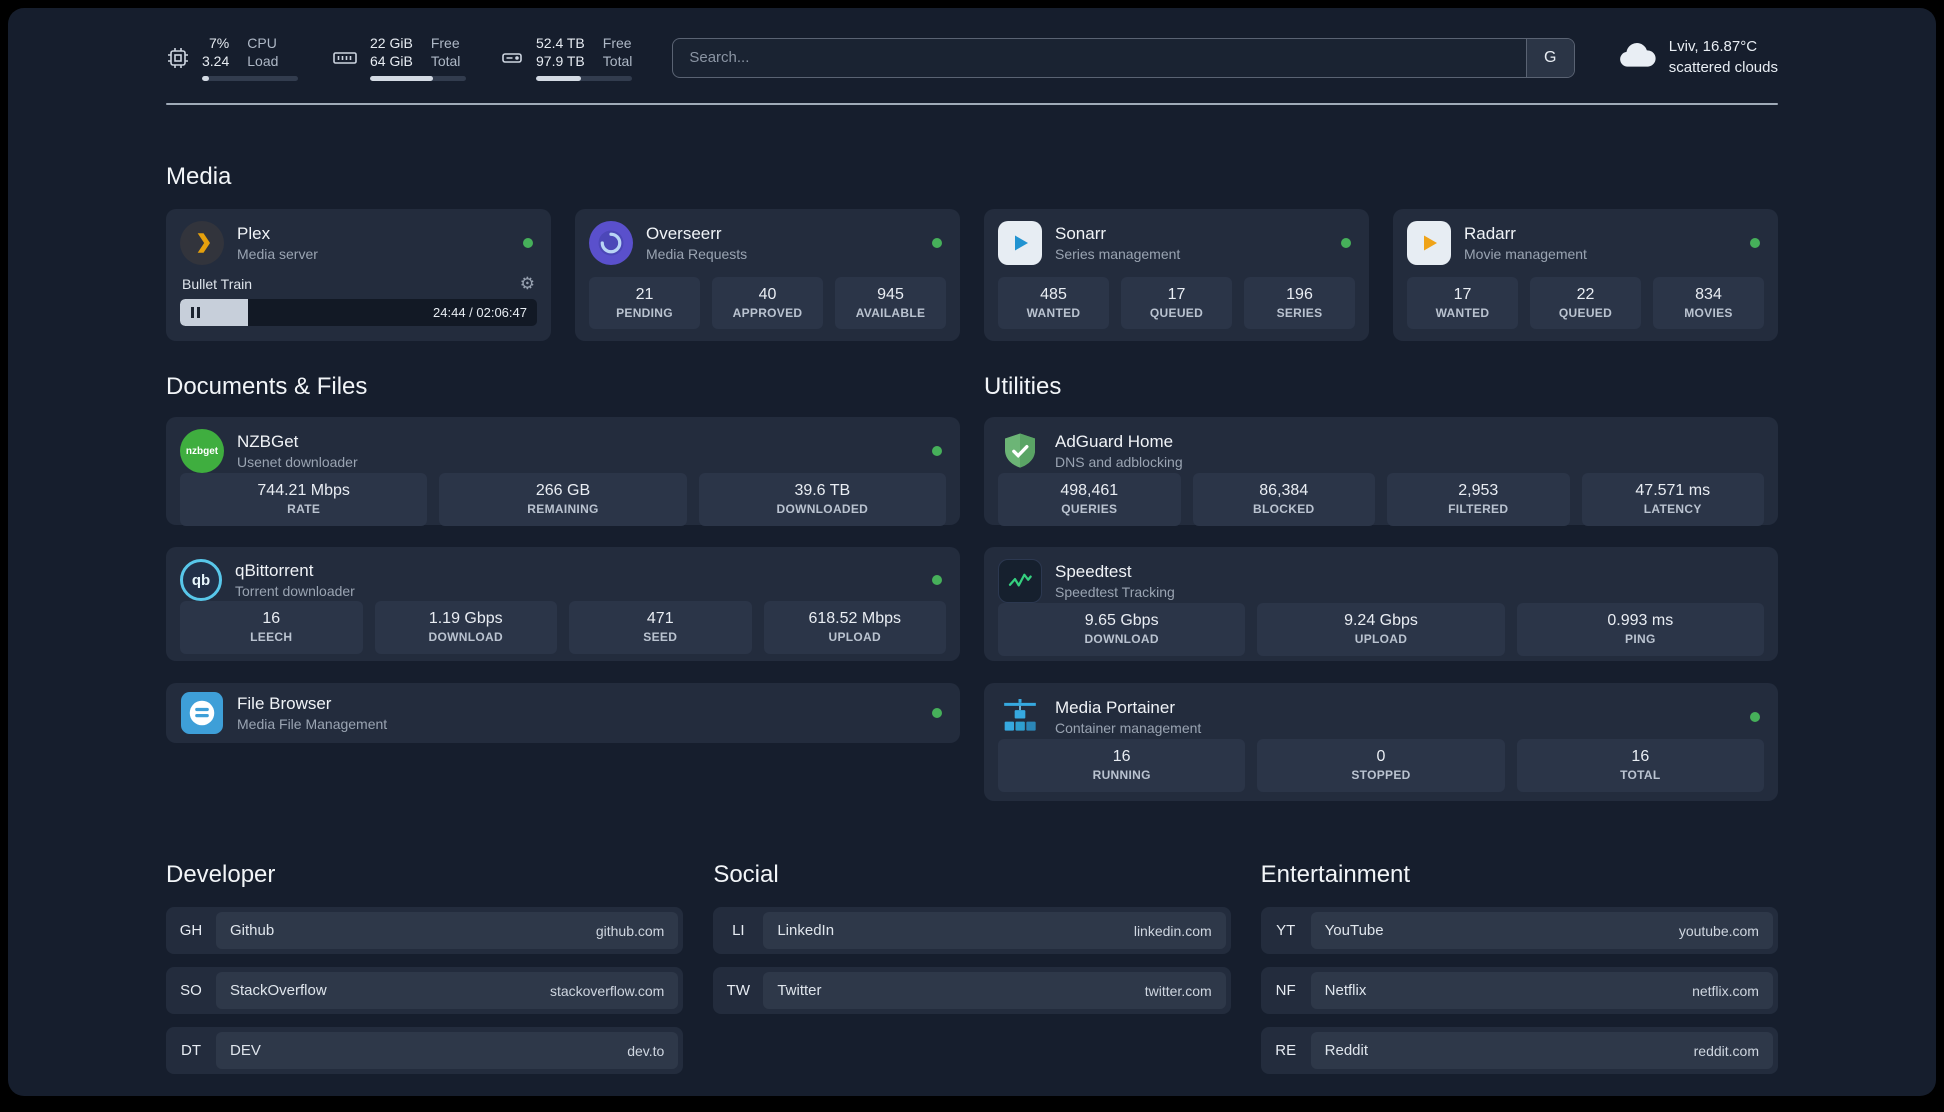 The height and width of the screenshot is (1112, 1944). I want to click on bookmark-abbr: YT, so click(1286, 931).